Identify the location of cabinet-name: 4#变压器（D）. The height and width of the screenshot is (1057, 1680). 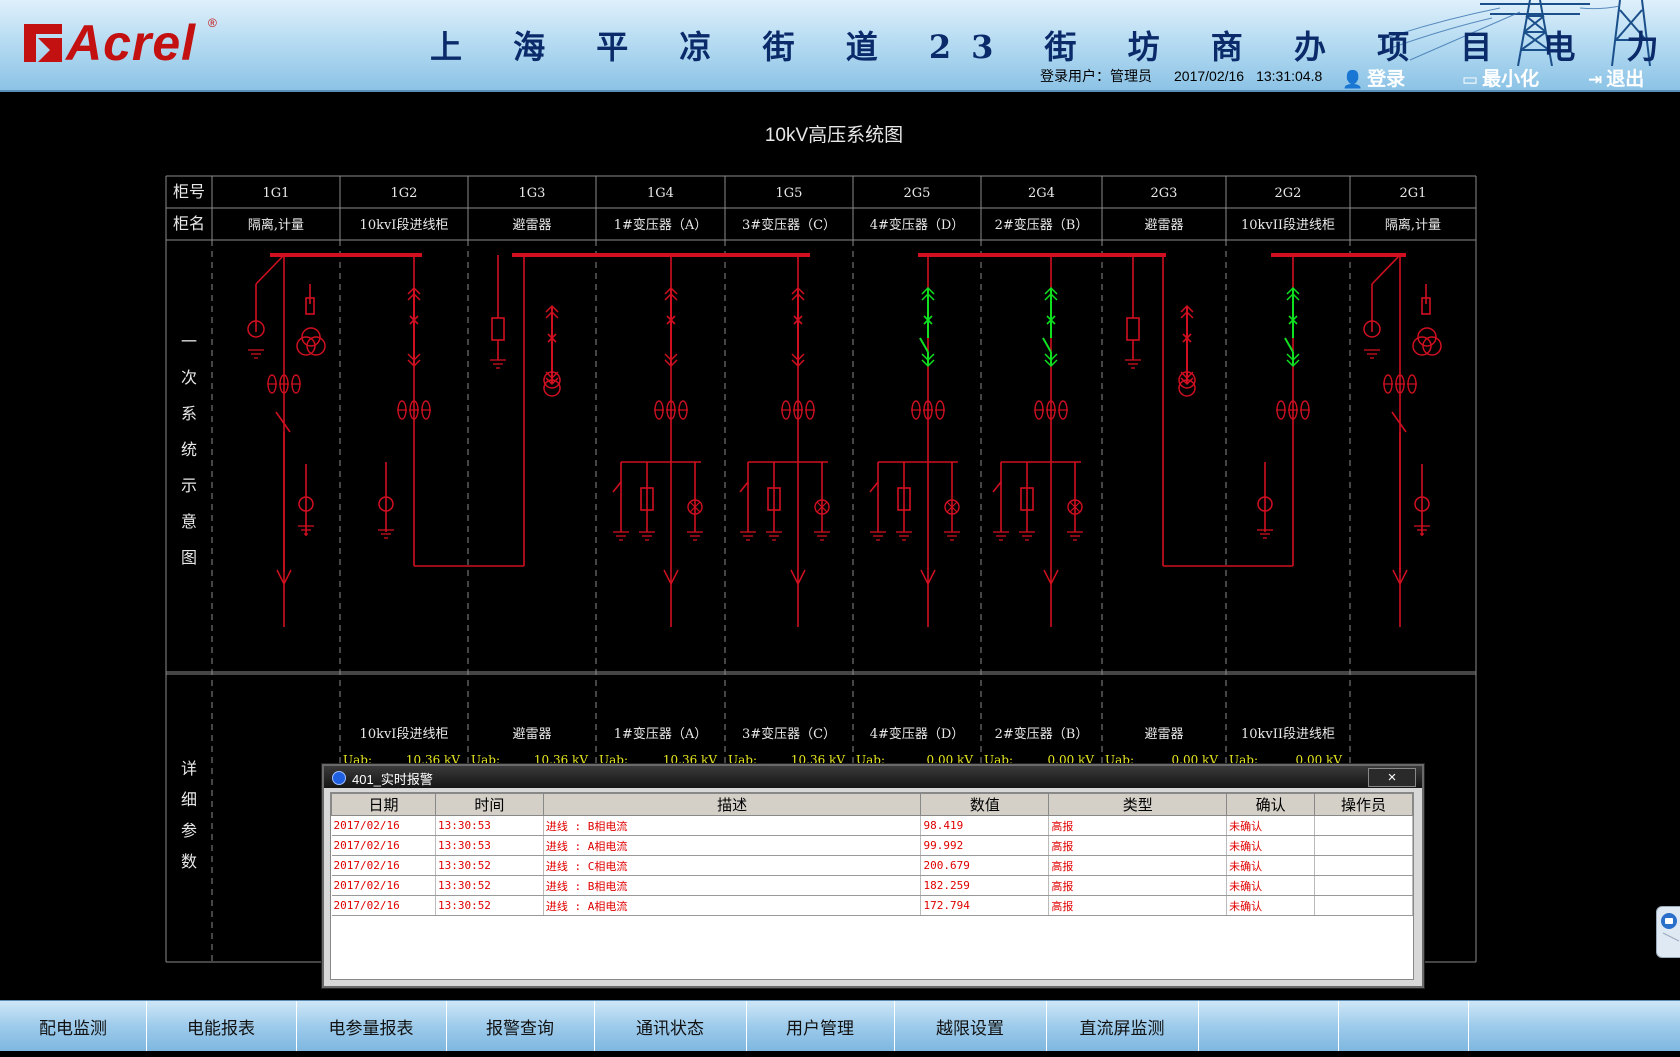
(917, 225).